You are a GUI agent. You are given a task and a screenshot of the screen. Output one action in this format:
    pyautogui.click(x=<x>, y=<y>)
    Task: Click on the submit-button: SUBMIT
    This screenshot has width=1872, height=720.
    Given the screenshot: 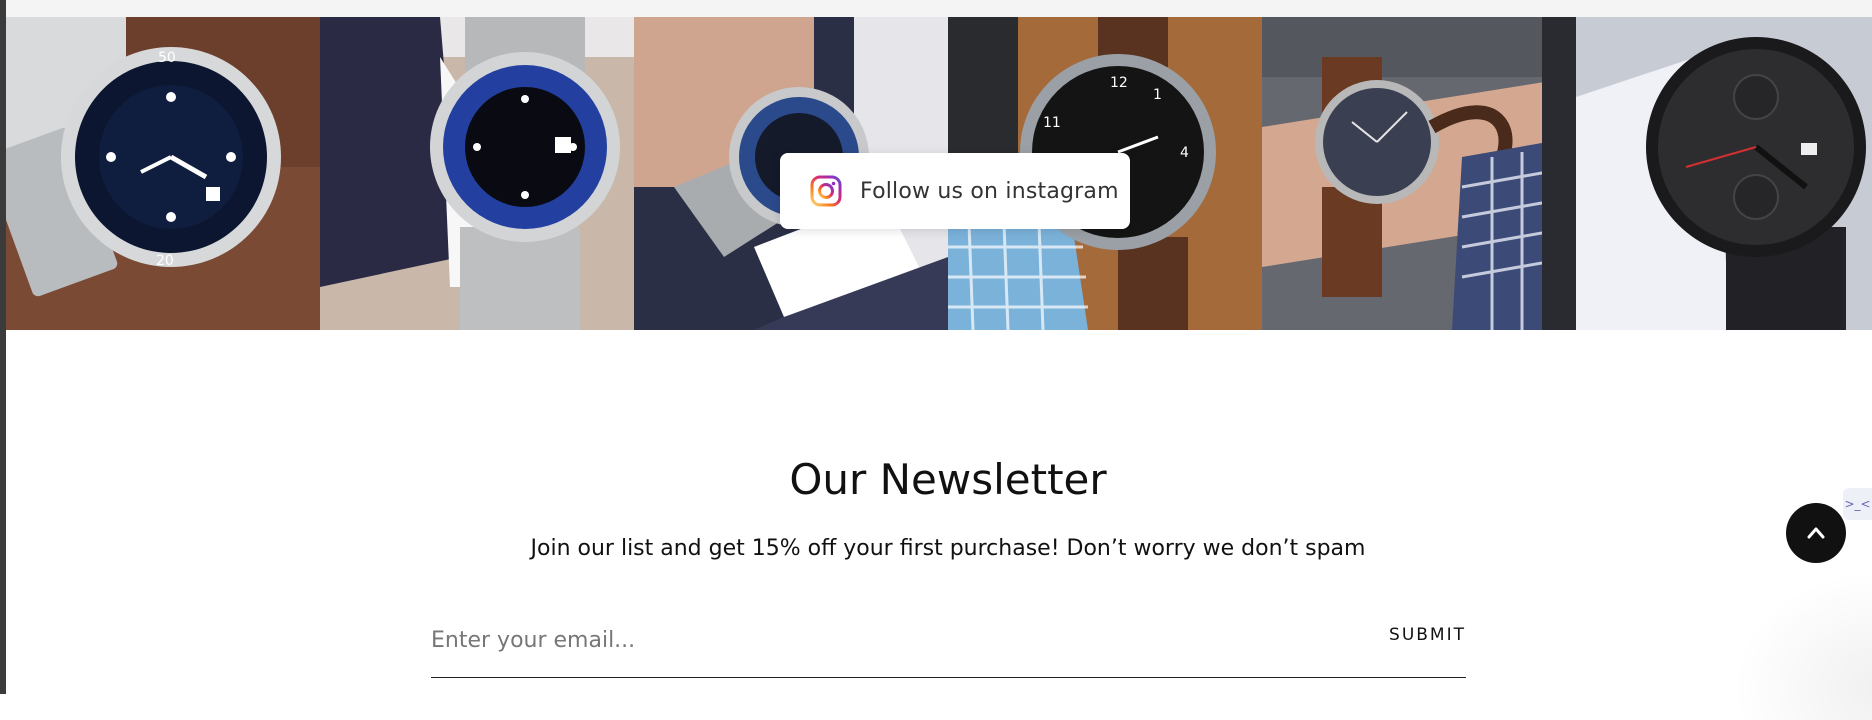 What is the action you would take?
    pyautogui.click(x=1427, y=635)
    